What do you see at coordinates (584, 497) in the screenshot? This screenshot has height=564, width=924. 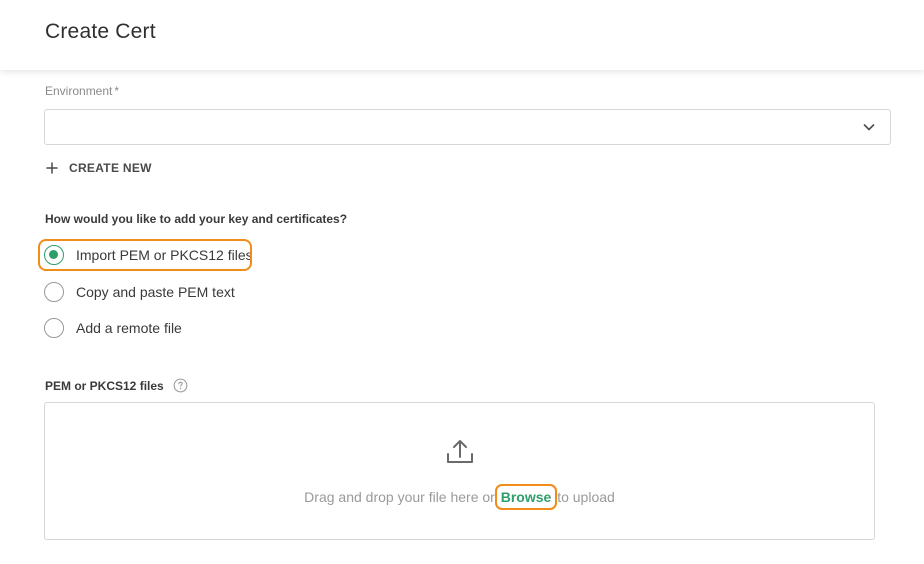 I see `drop-text-after: to upload` at bounding box center [584, 497].